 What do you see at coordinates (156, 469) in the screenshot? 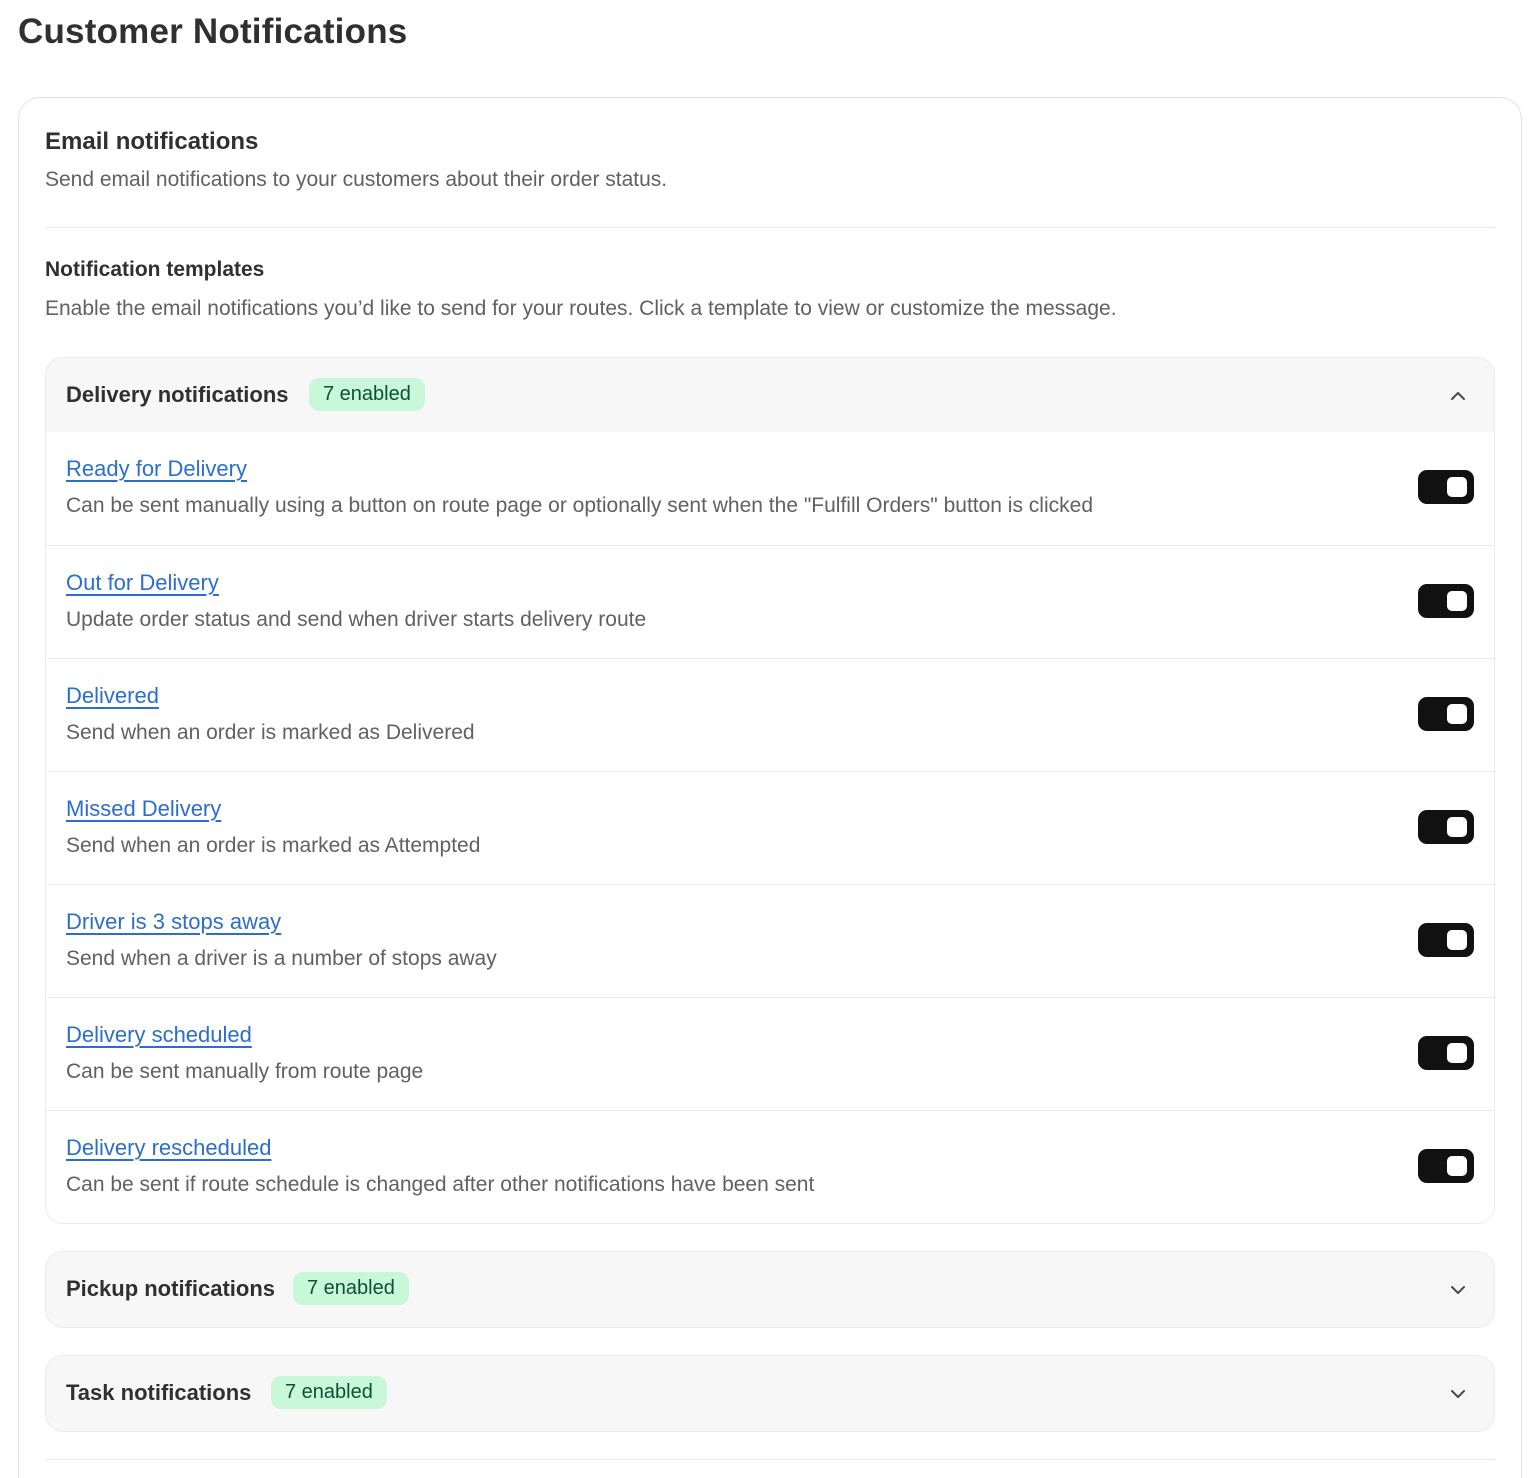
I see `template-link-ready-for-delivery: Ready for Delivery` at bounding box center [156, 469].